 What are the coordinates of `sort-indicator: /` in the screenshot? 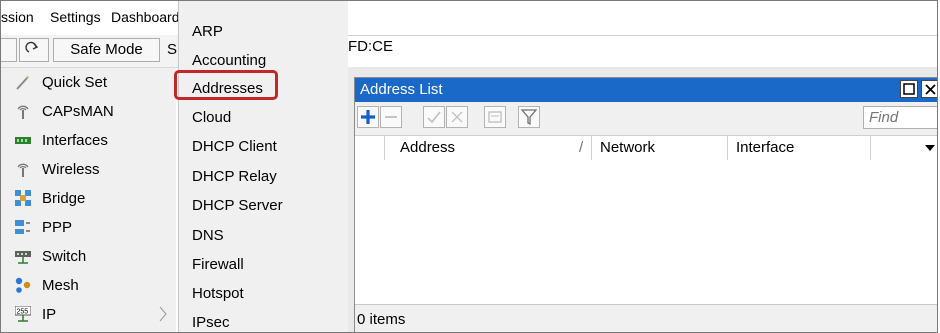 It's located at (581, 147).